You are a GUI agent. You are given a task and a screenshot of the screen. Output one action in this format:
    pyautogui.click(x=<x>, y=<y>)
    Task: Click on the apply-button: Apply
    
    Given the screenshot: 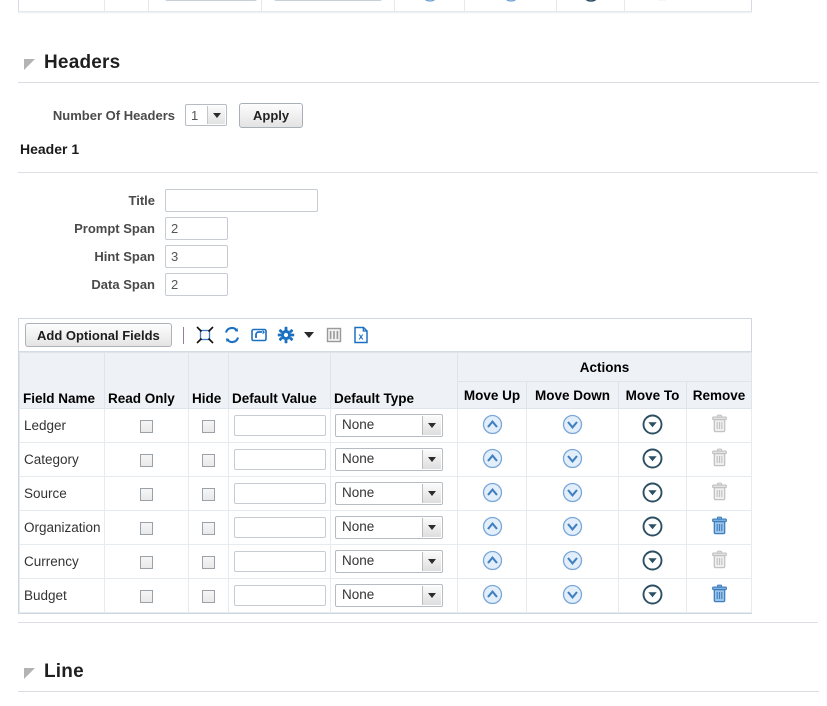 What is the action you would take?
    pyautogui.click(x=271, y=115)
    